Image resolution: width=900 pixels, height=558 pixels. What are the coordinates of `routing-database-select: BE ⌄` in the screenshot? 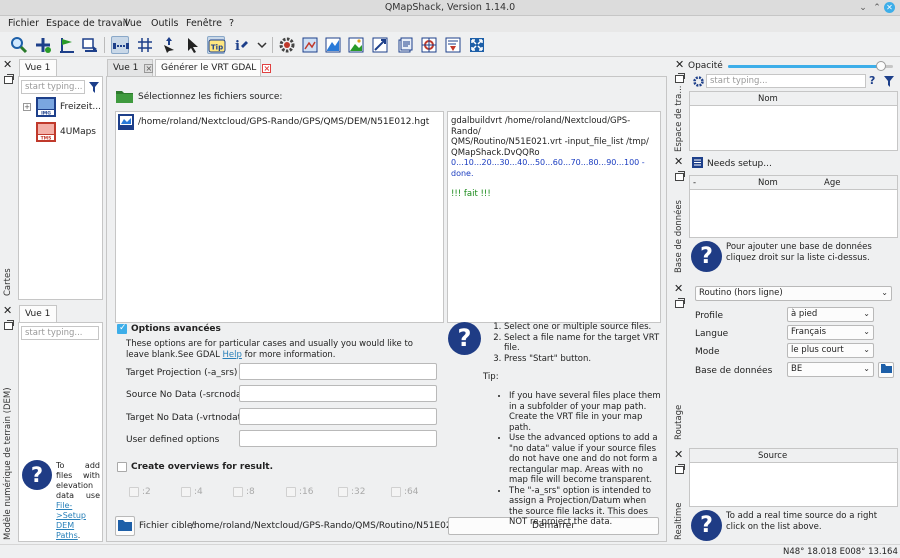 It's located at (830, 369).